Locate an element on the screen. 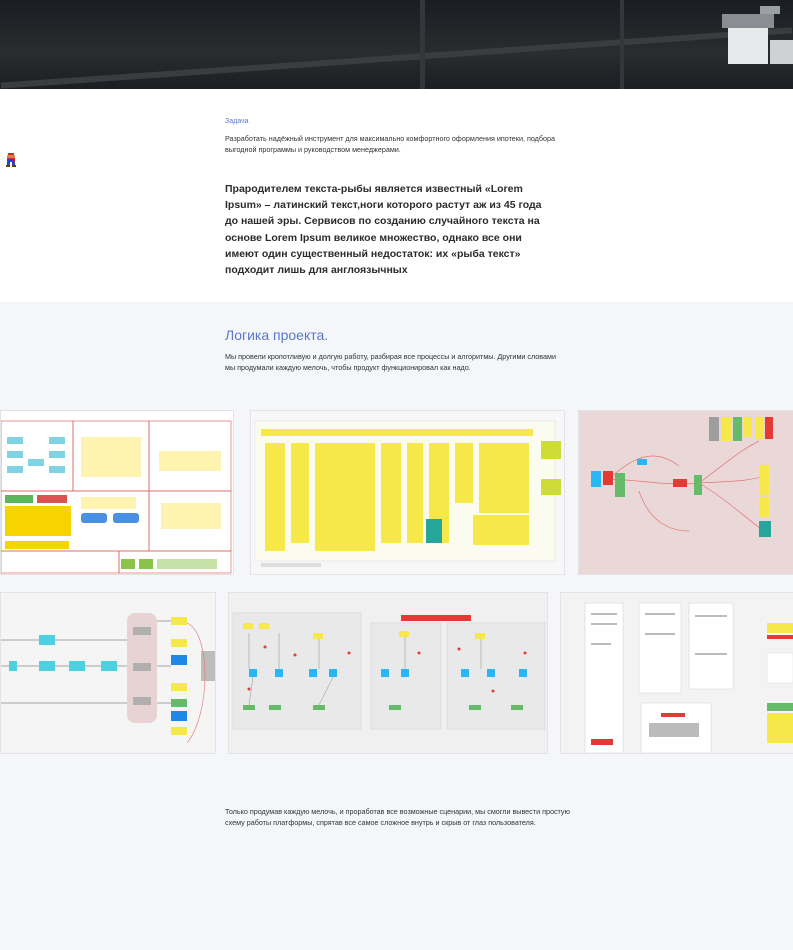 This screenshot has width=793, height=950. wireframes-thumbnail is located at coordinates (676, 673).